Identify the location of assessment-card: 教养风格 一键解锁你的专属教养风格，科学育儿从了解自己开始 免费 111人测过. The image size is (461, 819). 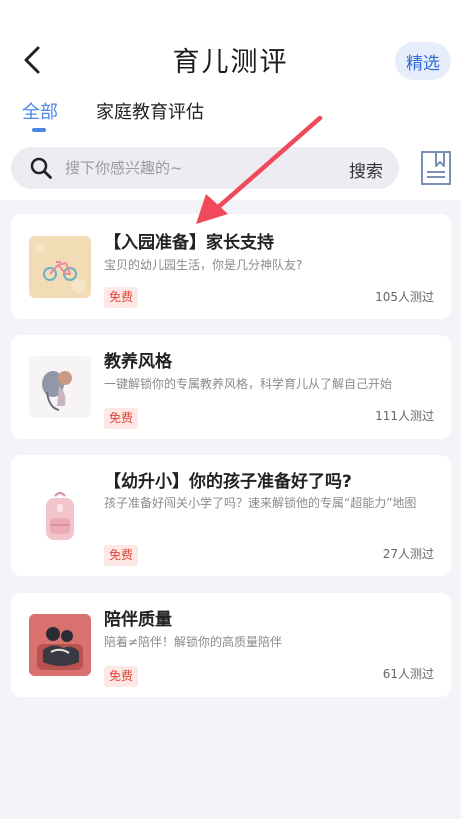
(231, 387).